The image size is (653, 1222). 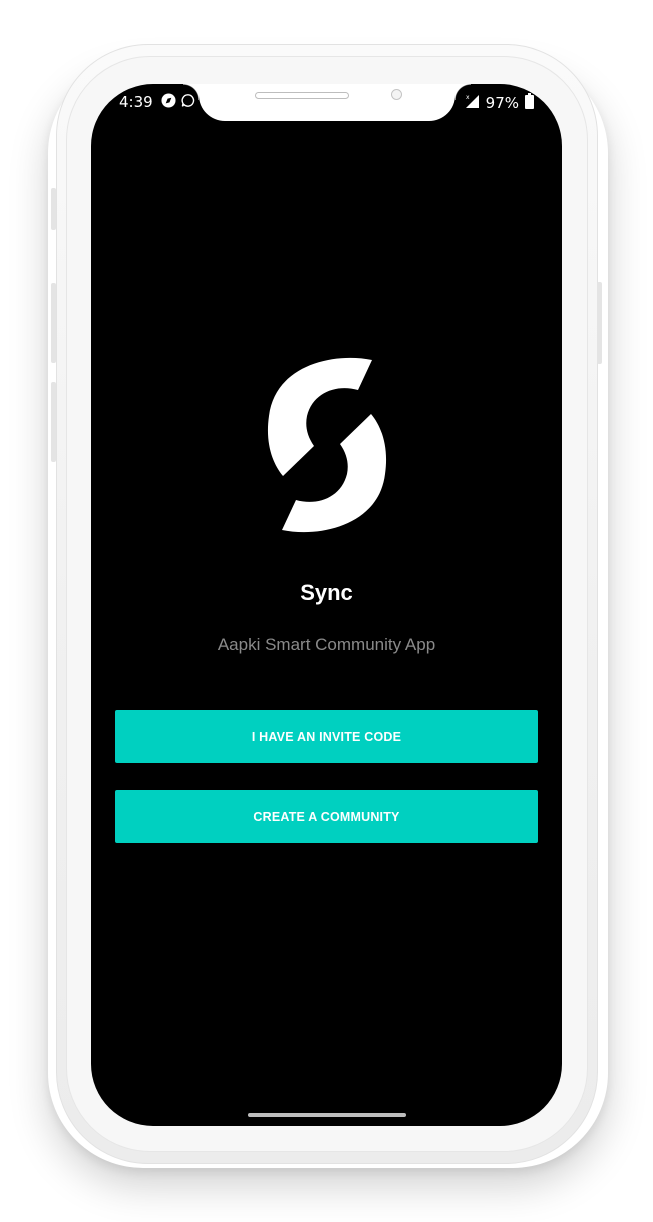 I want to click on mute-switch, so click(x=53, y=209).